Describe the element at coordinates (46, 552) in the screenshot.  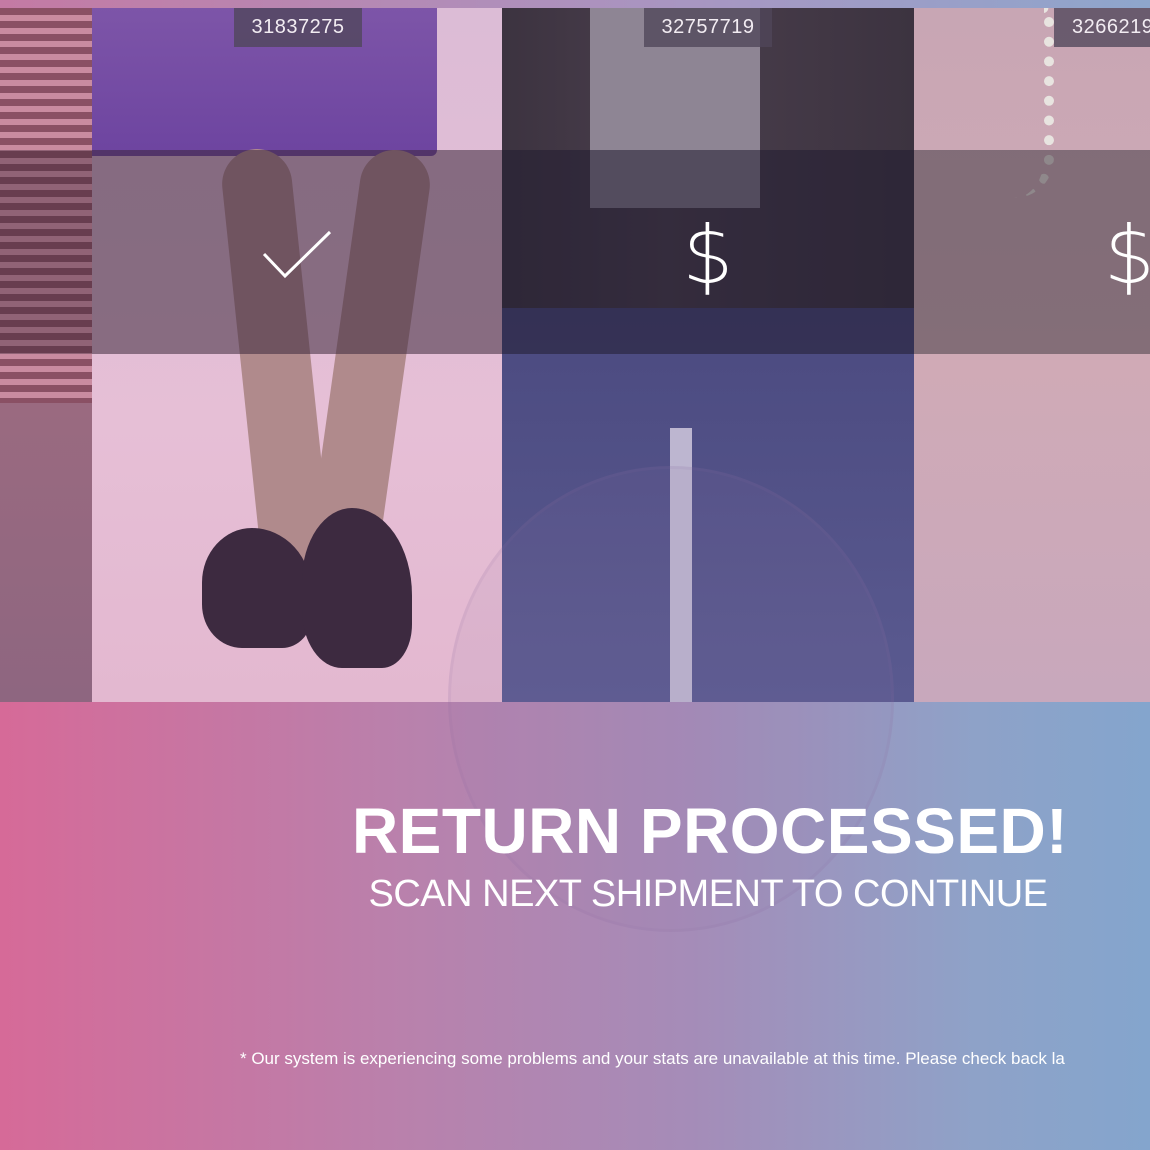
I see `product-photo-lower` at that location.